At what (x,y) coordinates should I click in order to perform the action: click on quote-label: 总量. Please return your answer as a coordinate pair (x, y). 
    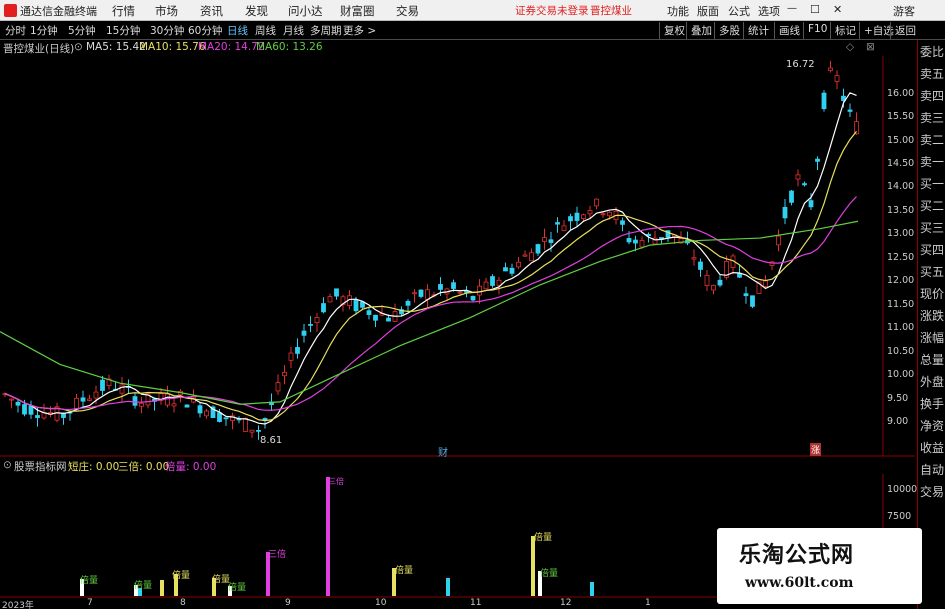
    Looking at the image, I should click on (932, 360).